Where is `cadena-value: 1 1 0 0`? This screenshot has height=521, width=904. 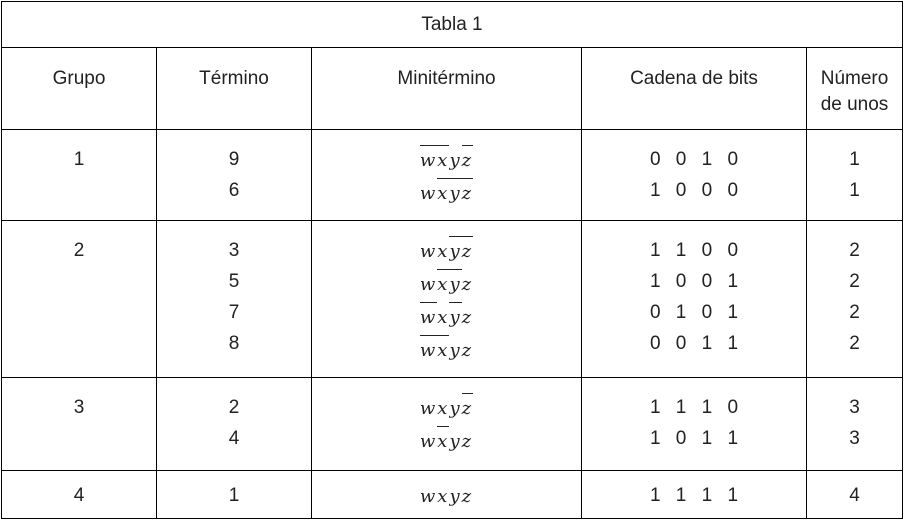 cadena-value: 1 1 0 0 is located at coordinates (696, 250).